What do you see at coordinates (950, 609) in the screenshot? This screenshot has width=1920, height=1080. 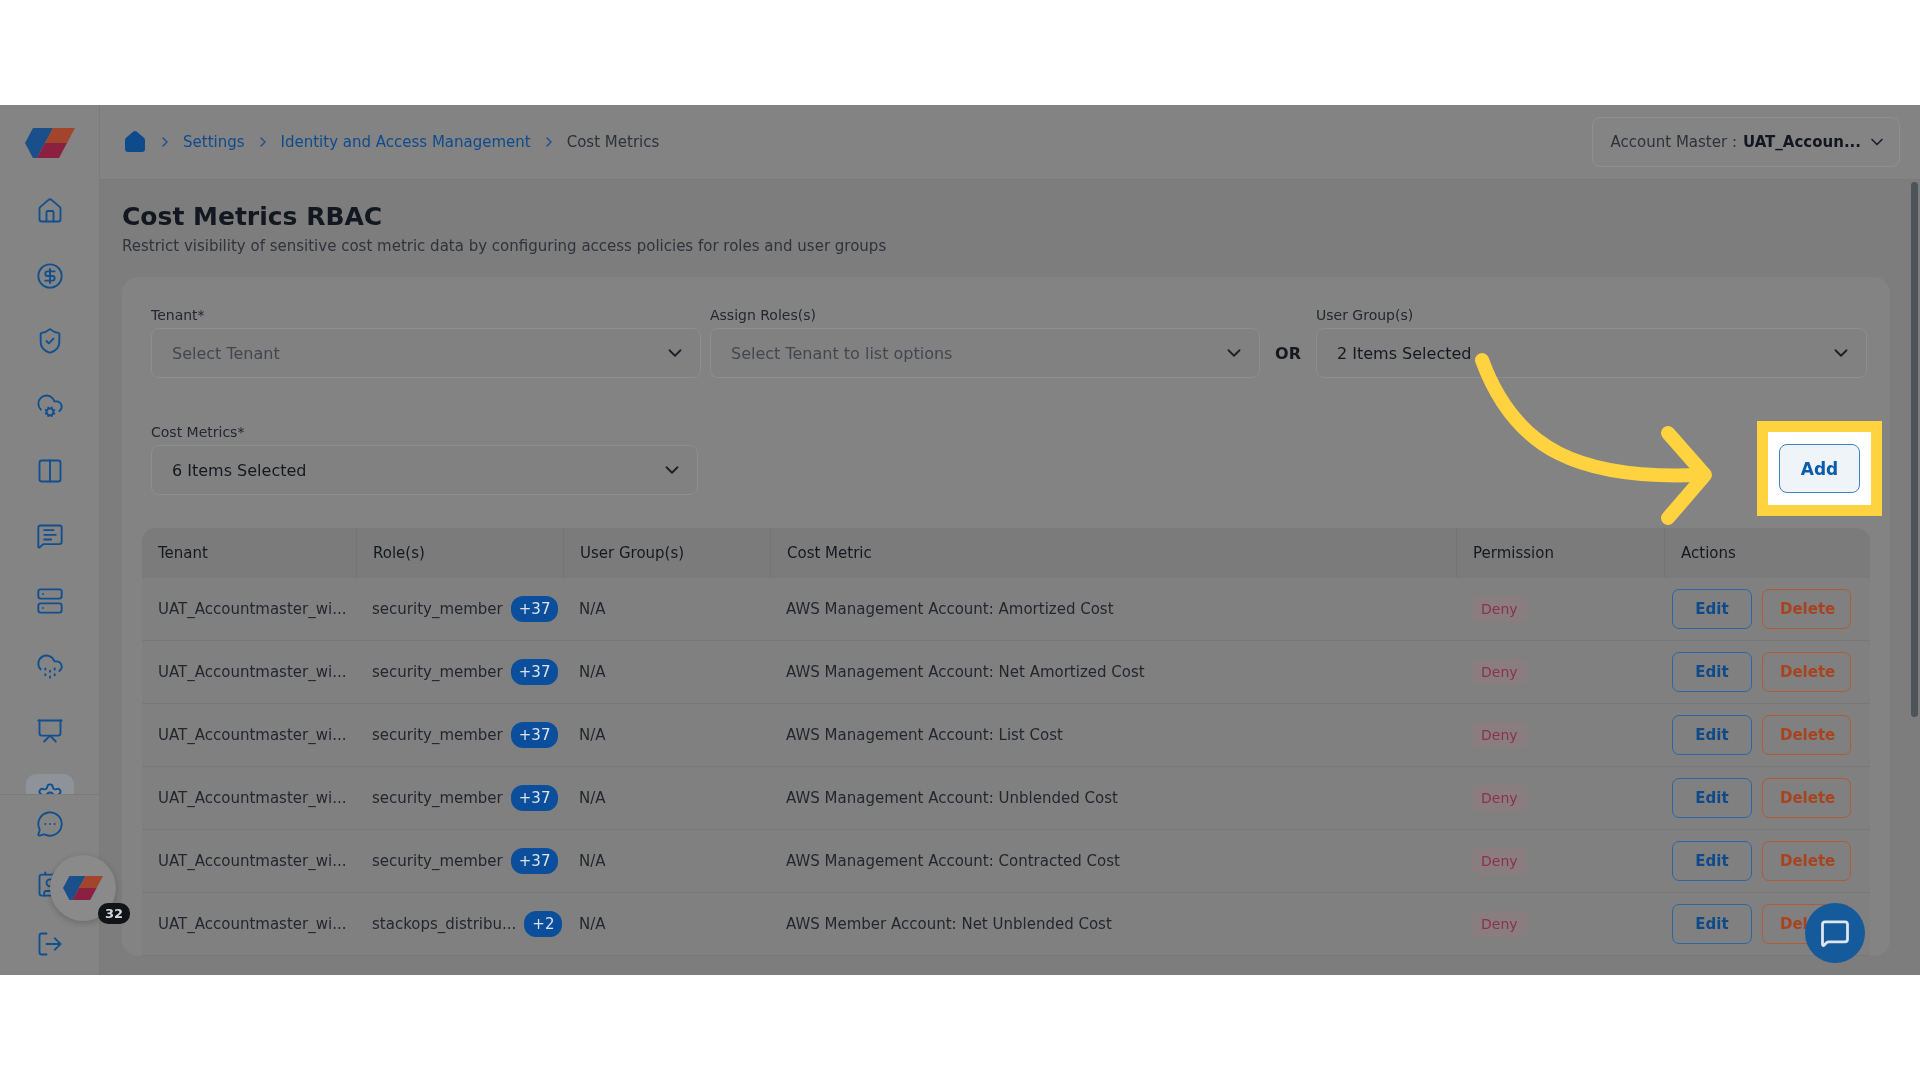 I see `table-cell: AWS Management Account: Amortized Cost` at bounding box center [950, 609].